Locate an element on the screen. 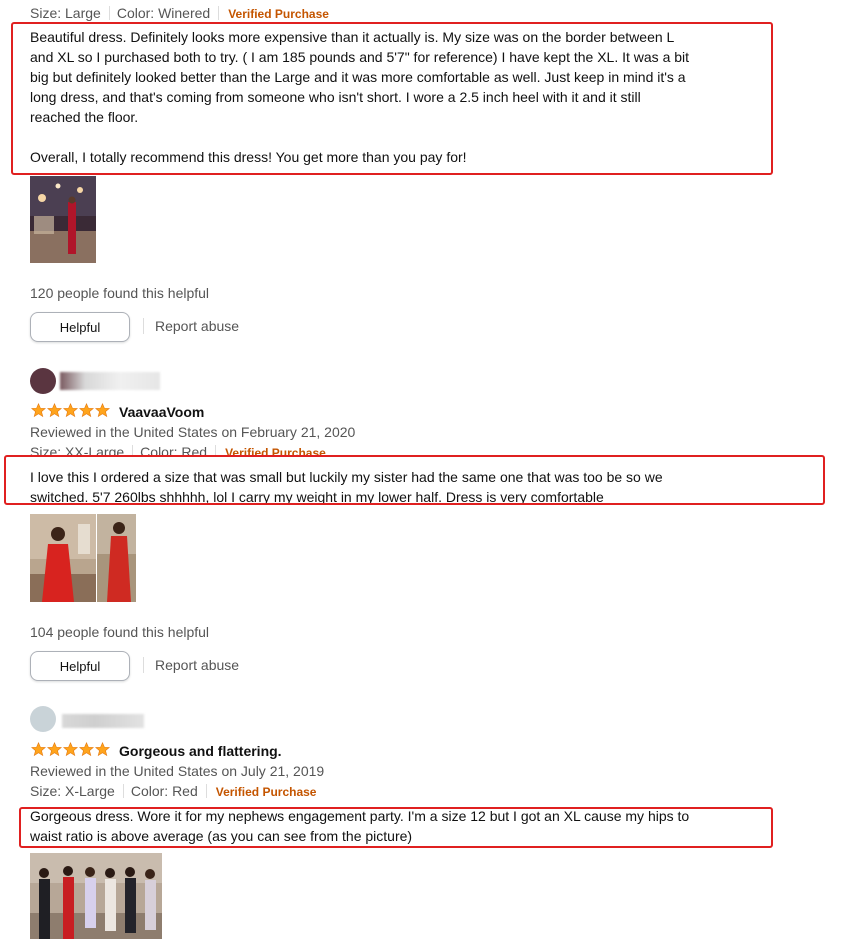 The height and width of the screenshot is (939, 847). review3-star-rating is located at coordinates (70, 749).